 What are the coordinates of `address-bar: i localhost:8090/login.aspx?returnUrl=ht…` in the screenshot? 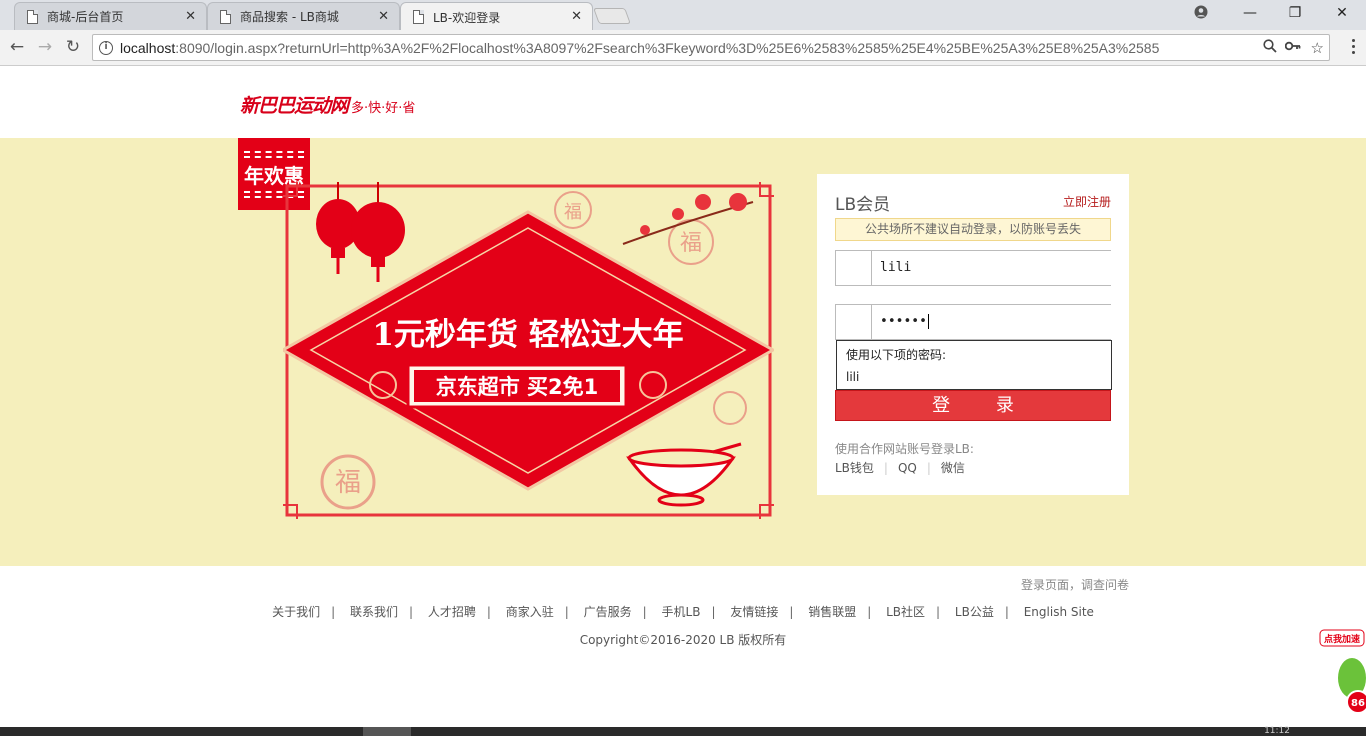 It's located at (711, 47).